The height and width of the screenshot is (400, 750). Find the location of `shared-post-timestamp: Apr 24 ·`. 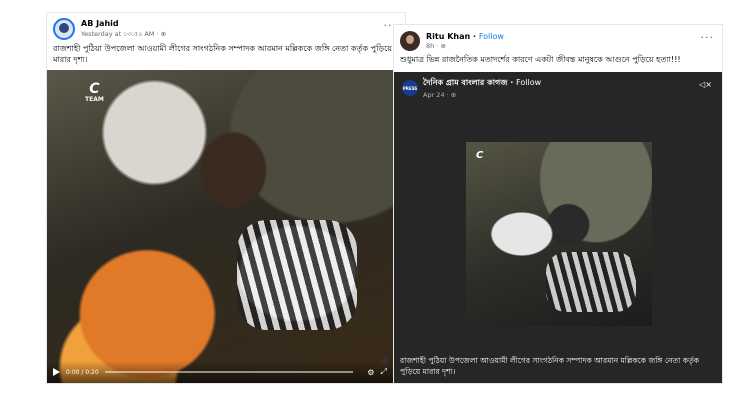

shared-post-timestamp: Apr 24 · is located at coordinates (437, 95).